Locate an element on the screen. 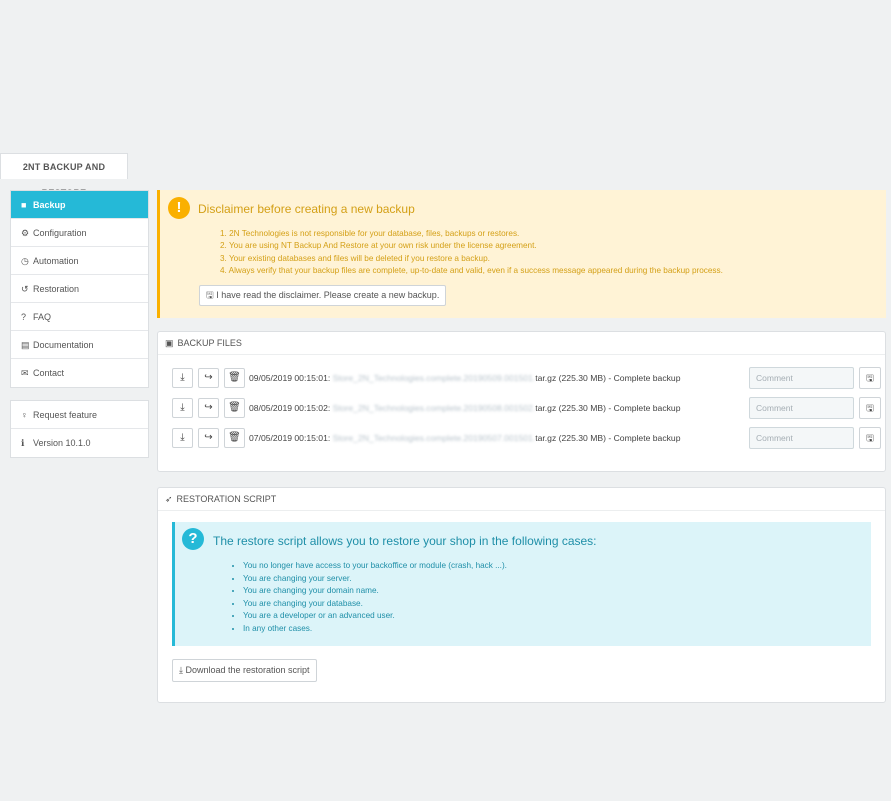 The height and width of the screenshot is (801, 891). download-restoration-script-button: ⤓ Download the restoration script is located at coordinates (244, 670).